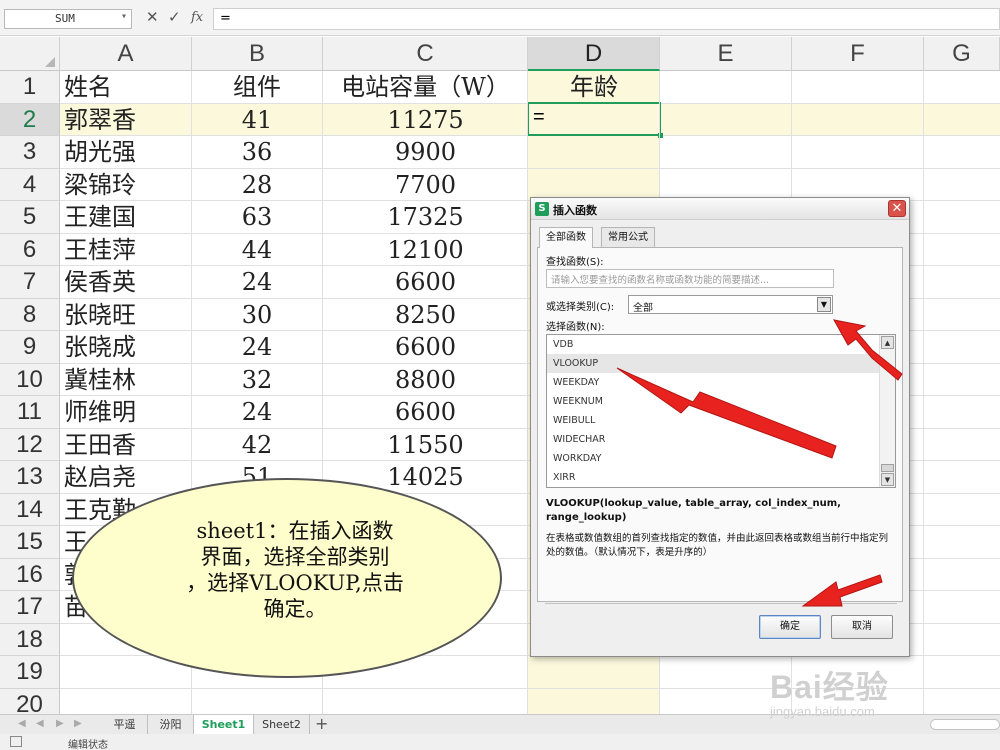 Image resolution: width=1000 pixels, height=750 pixels. Describe the element at coordinates (257, 185) in the screenshot. I see `cell-b: 28` at that location.